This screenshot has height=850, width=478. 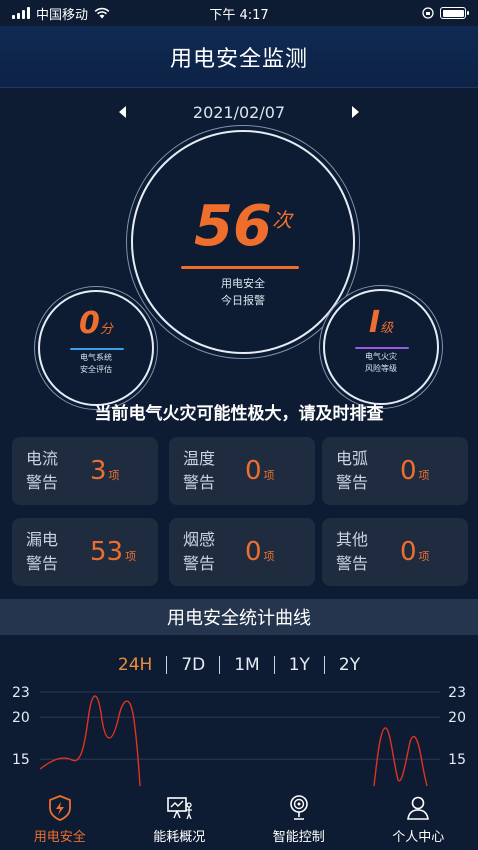 I want to click on caret-right-icon, so click(x=356, y=112).